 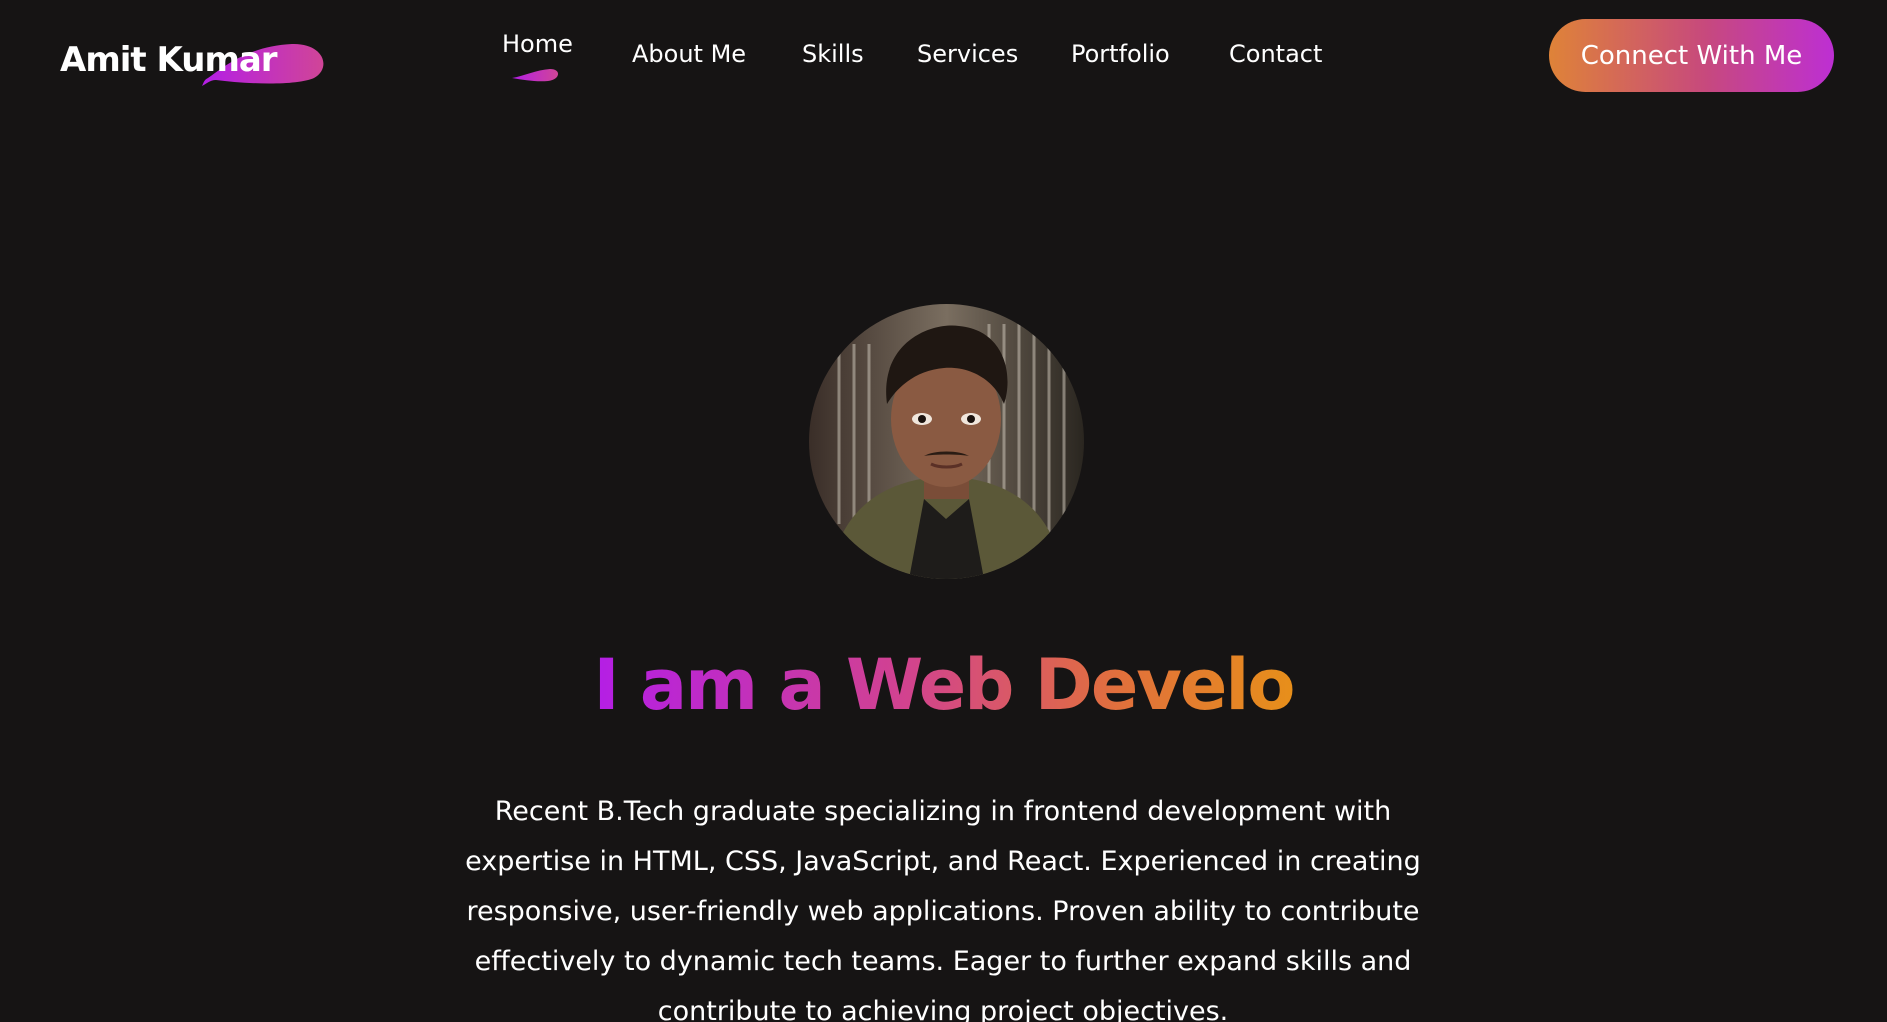 I want to click on active-nav-indicator, so click(x=535, y=75).